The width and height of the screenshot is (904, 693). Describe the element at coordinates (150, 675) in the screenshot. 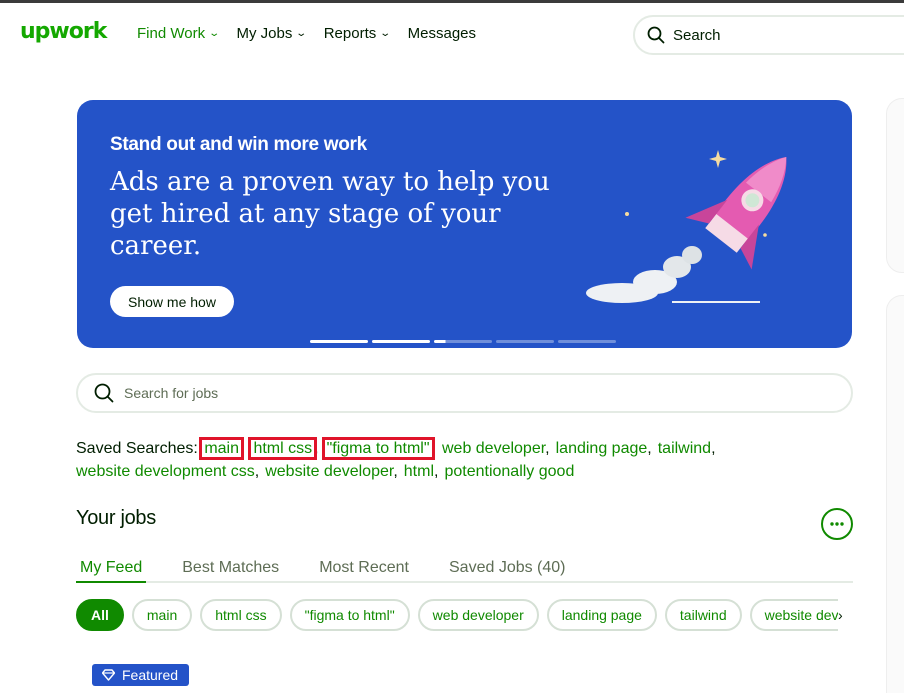

I see `featured-label: Featured` at that location.